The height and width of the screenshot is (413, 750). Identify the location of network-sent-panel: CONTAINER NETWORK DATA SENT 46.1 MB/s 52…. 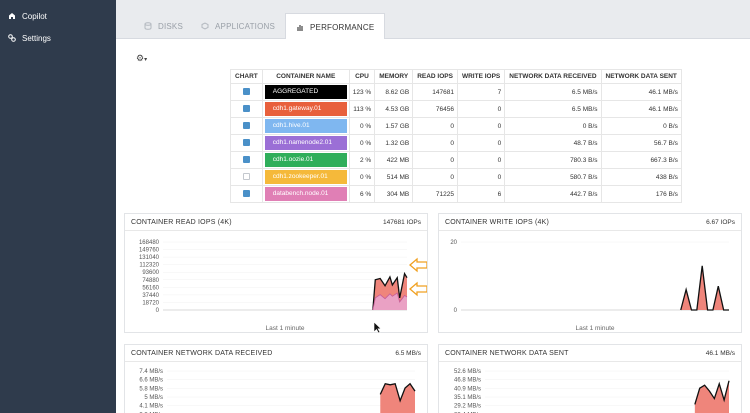
(590, 378).